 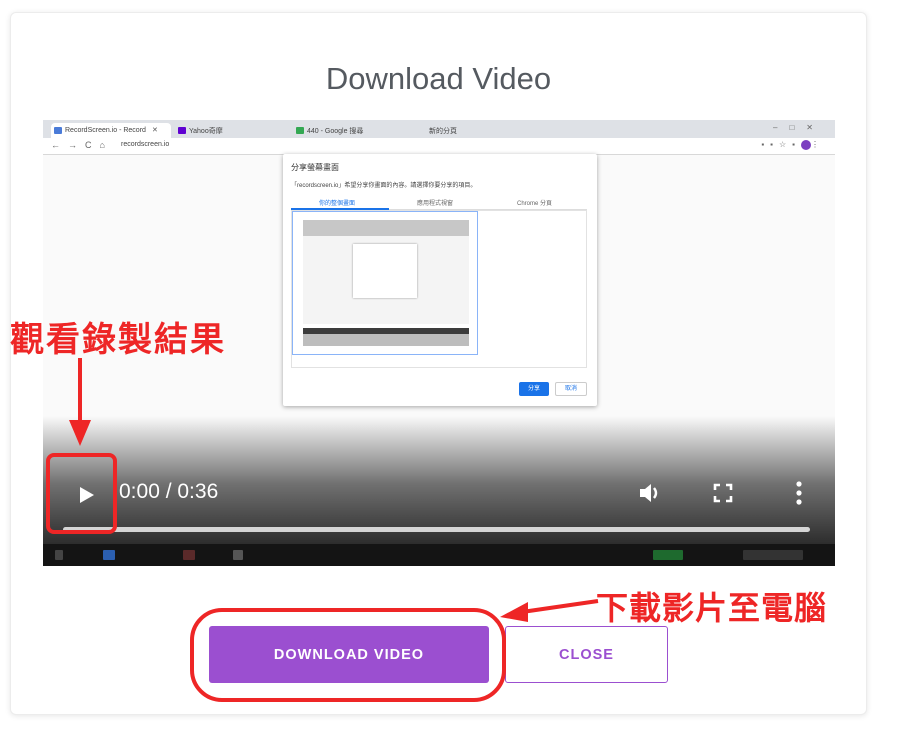 What do you see at coordinates (206, 131) in the screenshot?
I see `recorded-tab-label: Yahoo奇摩` at bounding box center [206, 131].